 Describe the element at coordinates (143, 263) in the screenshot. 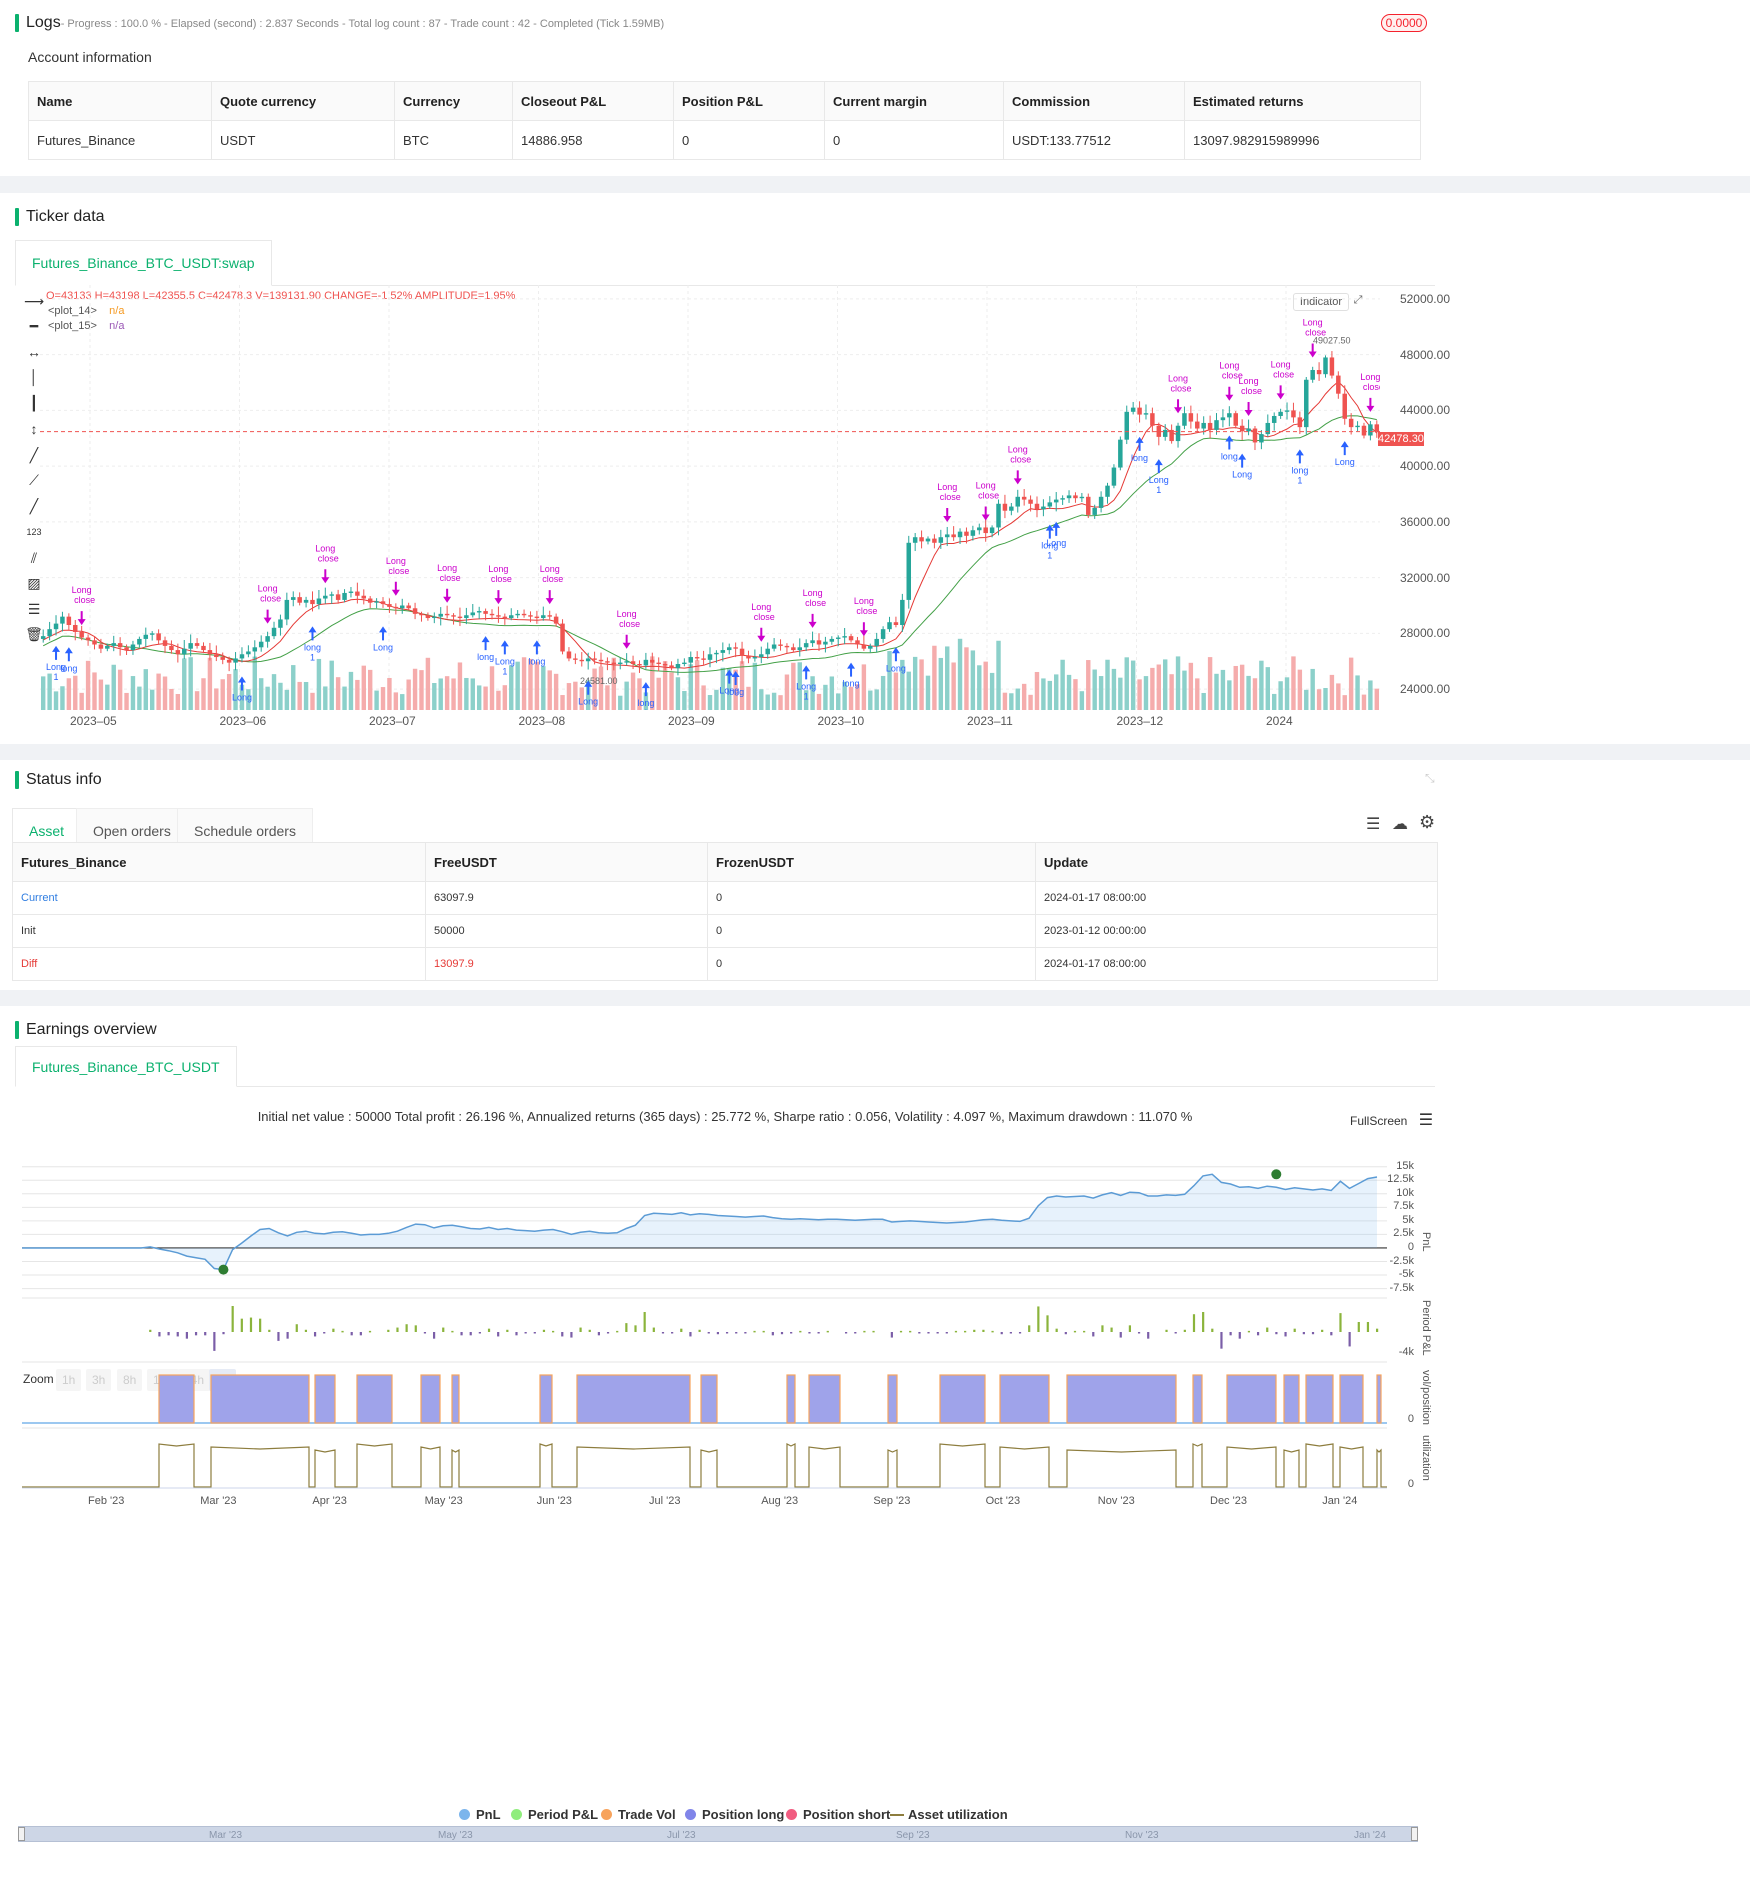

I see `tab-ticker-swap: Futures_Binance_BTC_USDT:swap` at that location.